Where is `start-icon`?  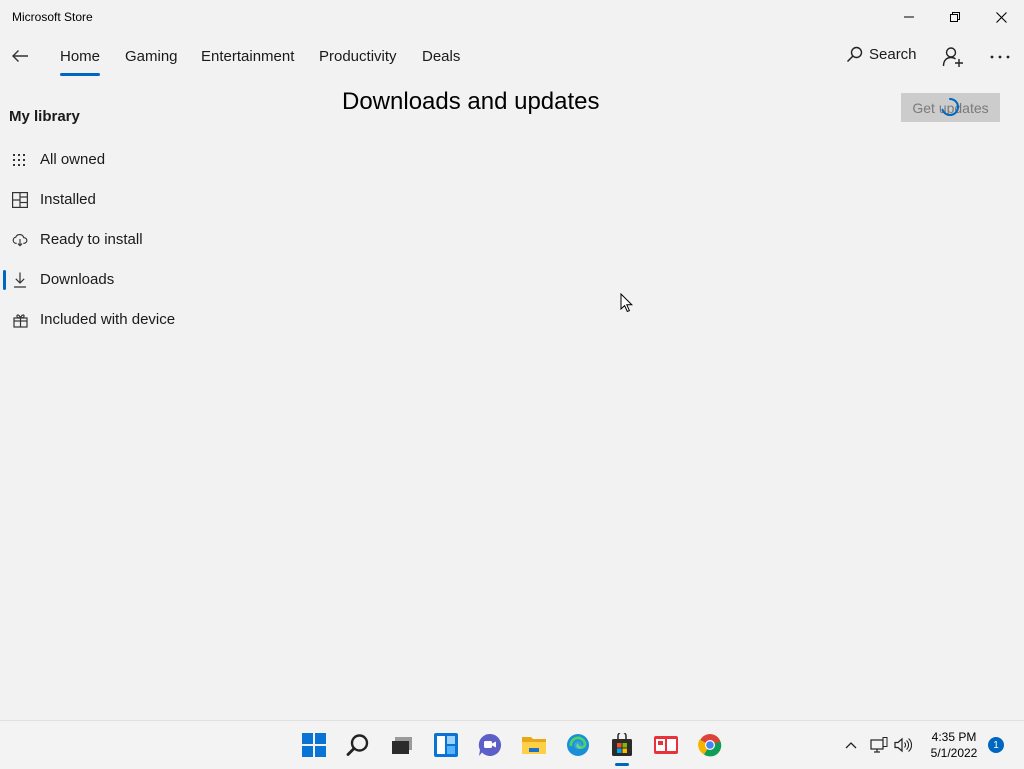
start-icon is located at coordinates (314, 745).